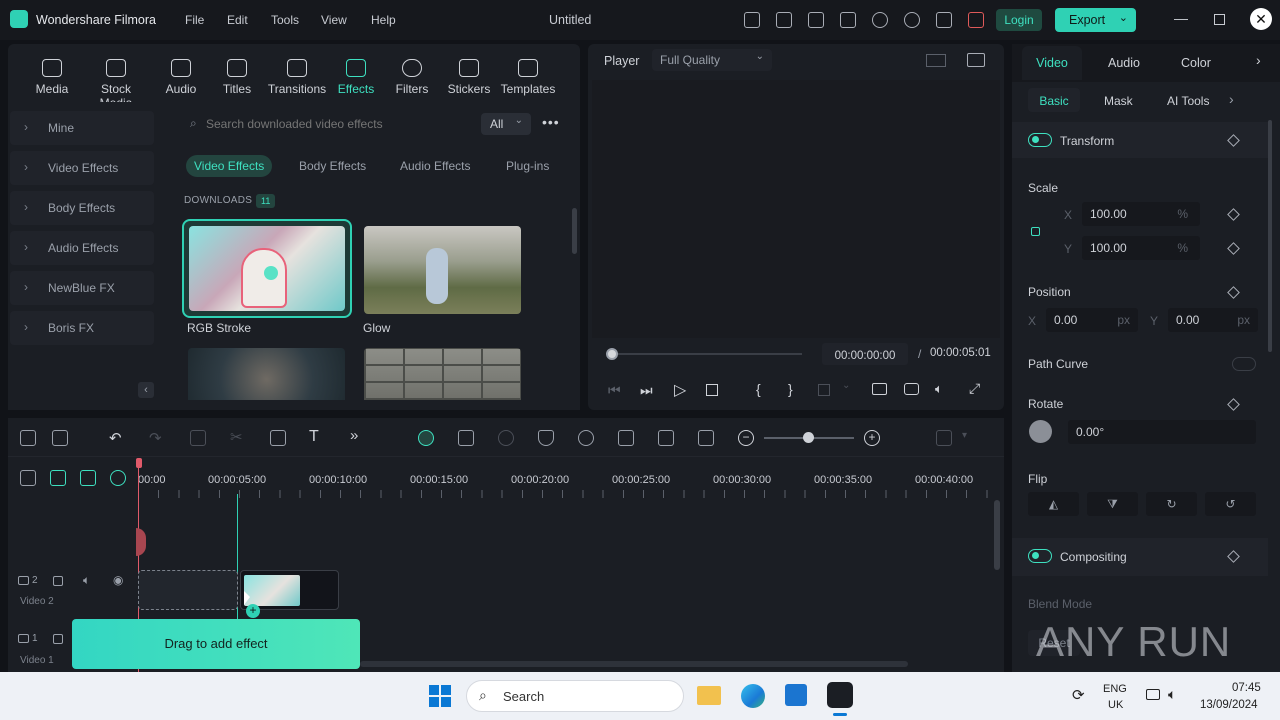  Describe the element at coordinates (976, 20) in the screenshot. I see `cart-icon` at that location.